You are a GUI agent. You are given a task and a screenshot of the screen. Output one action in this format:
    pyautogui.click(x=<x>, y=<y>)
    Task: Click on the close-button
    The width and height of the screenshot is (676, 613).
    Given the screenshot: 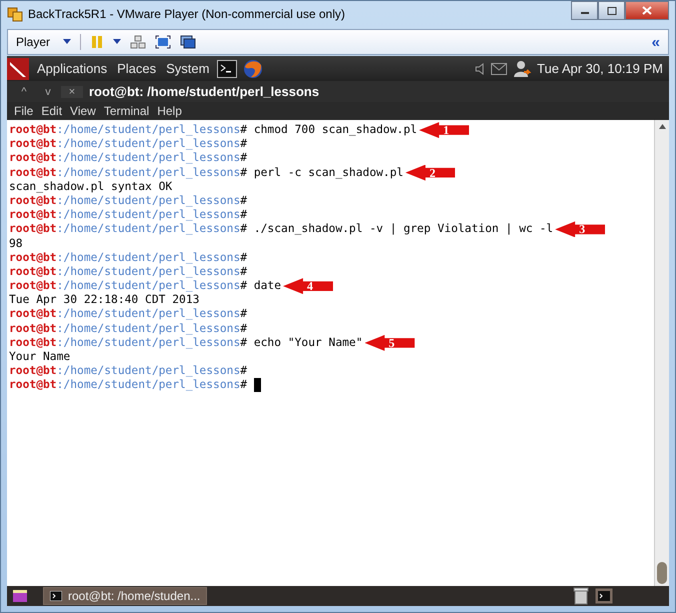 What is the action you would take?
    pyautogui.click(x=647, y=10)
    